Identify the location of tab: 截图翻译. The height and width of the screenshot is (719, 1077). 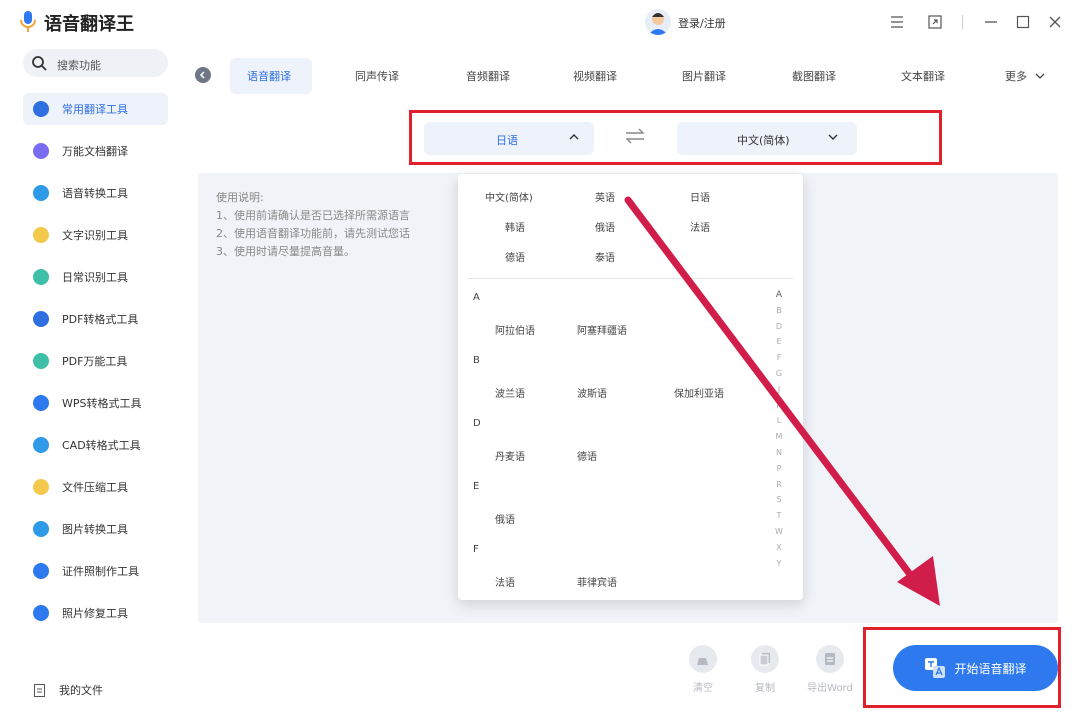
(814, 76).